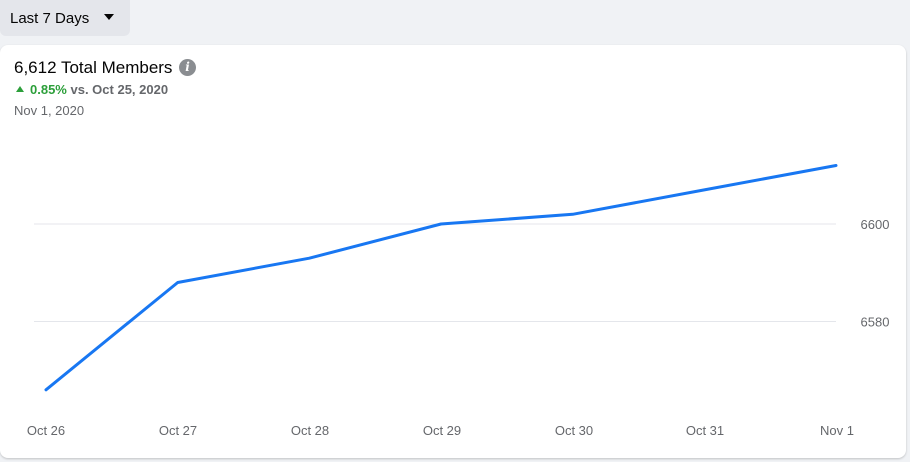 The height and width of the screenshot is (462, 910). I want to click on y-tick-label: 6600, so click(875, 224).